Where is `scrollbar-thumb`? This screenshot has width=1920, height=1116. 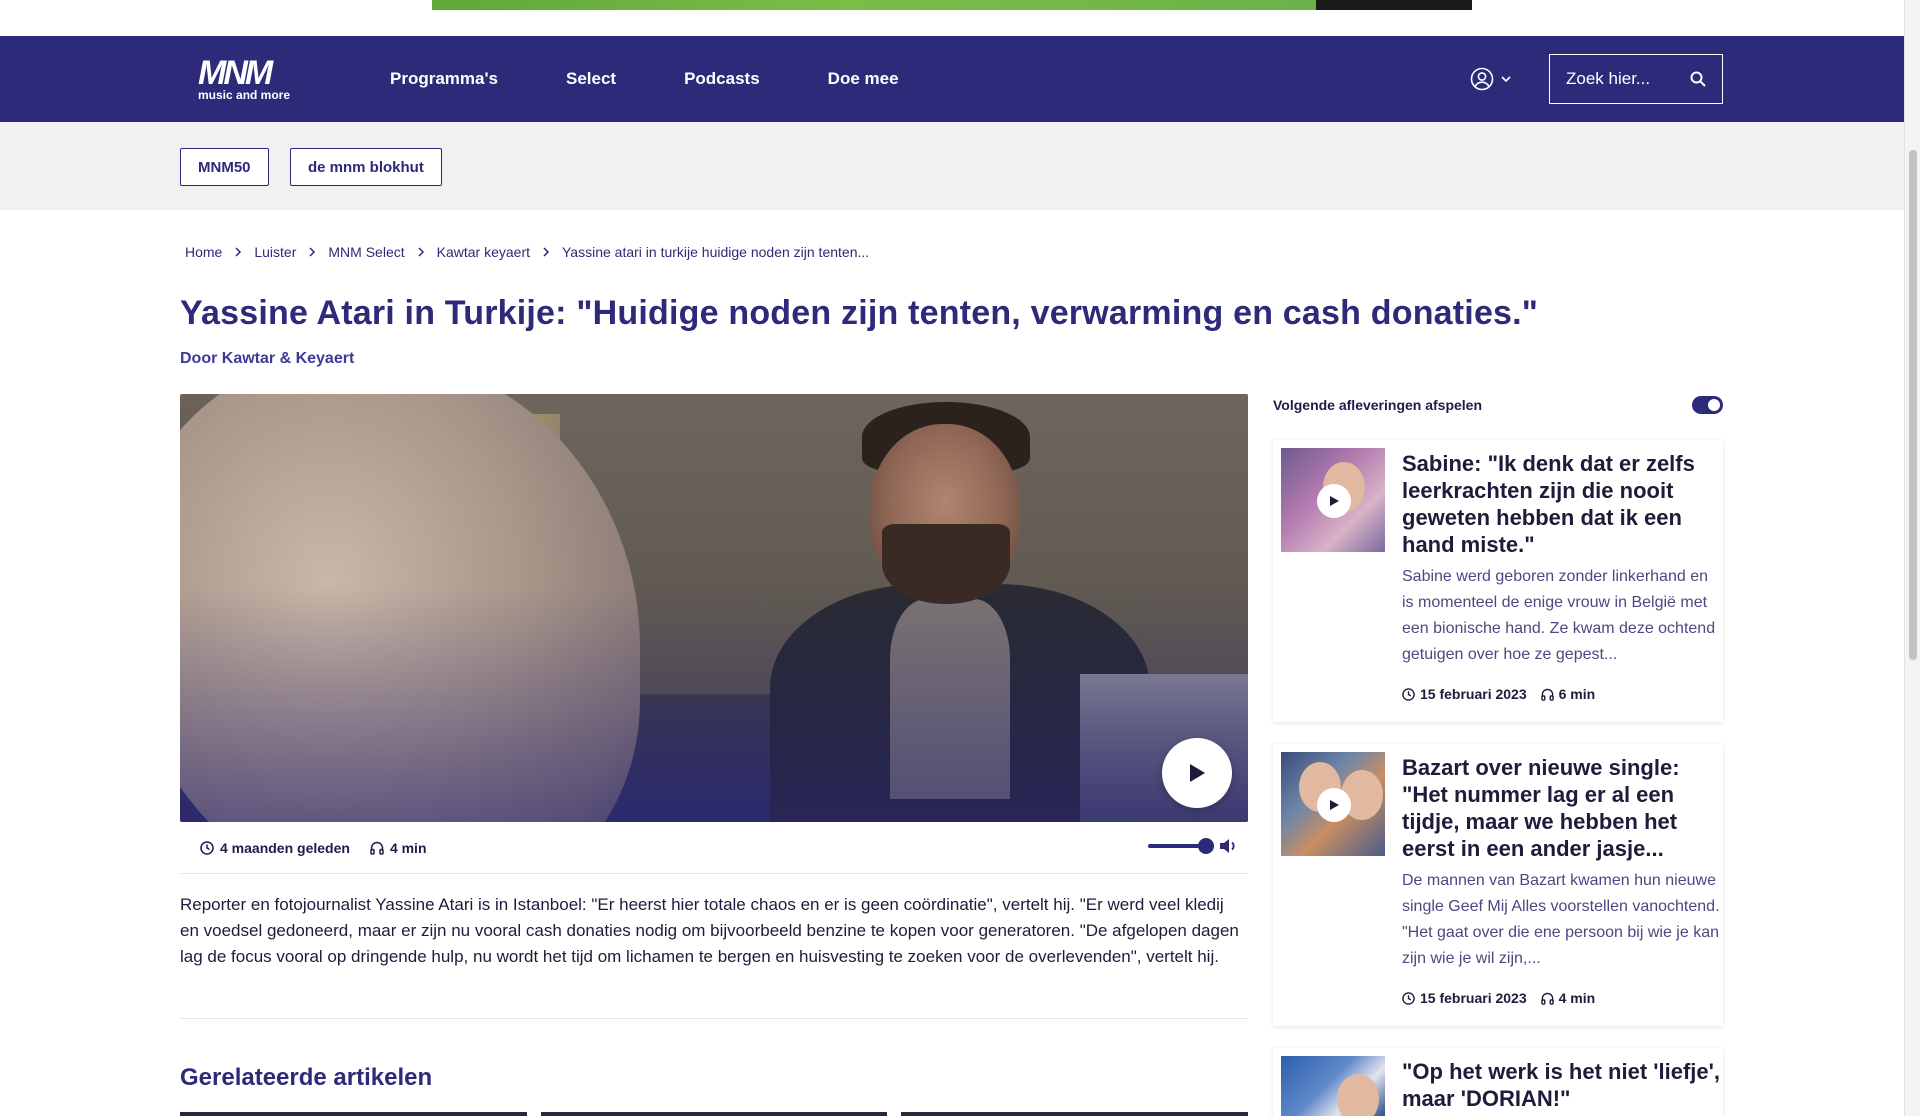
scrollbar-thumb is located at coordinates (1913, 405).